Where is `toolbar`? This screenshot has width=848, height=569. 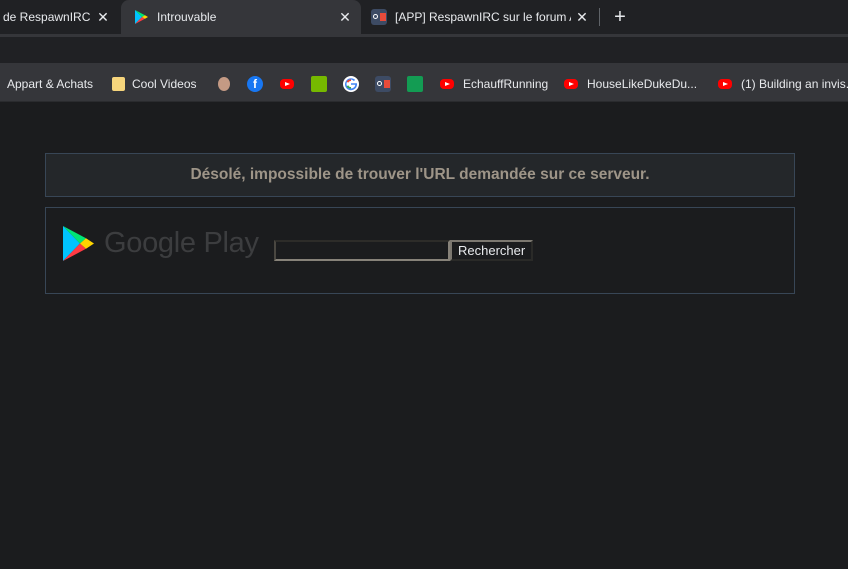 toolbar is located at coordinates (424, 50).